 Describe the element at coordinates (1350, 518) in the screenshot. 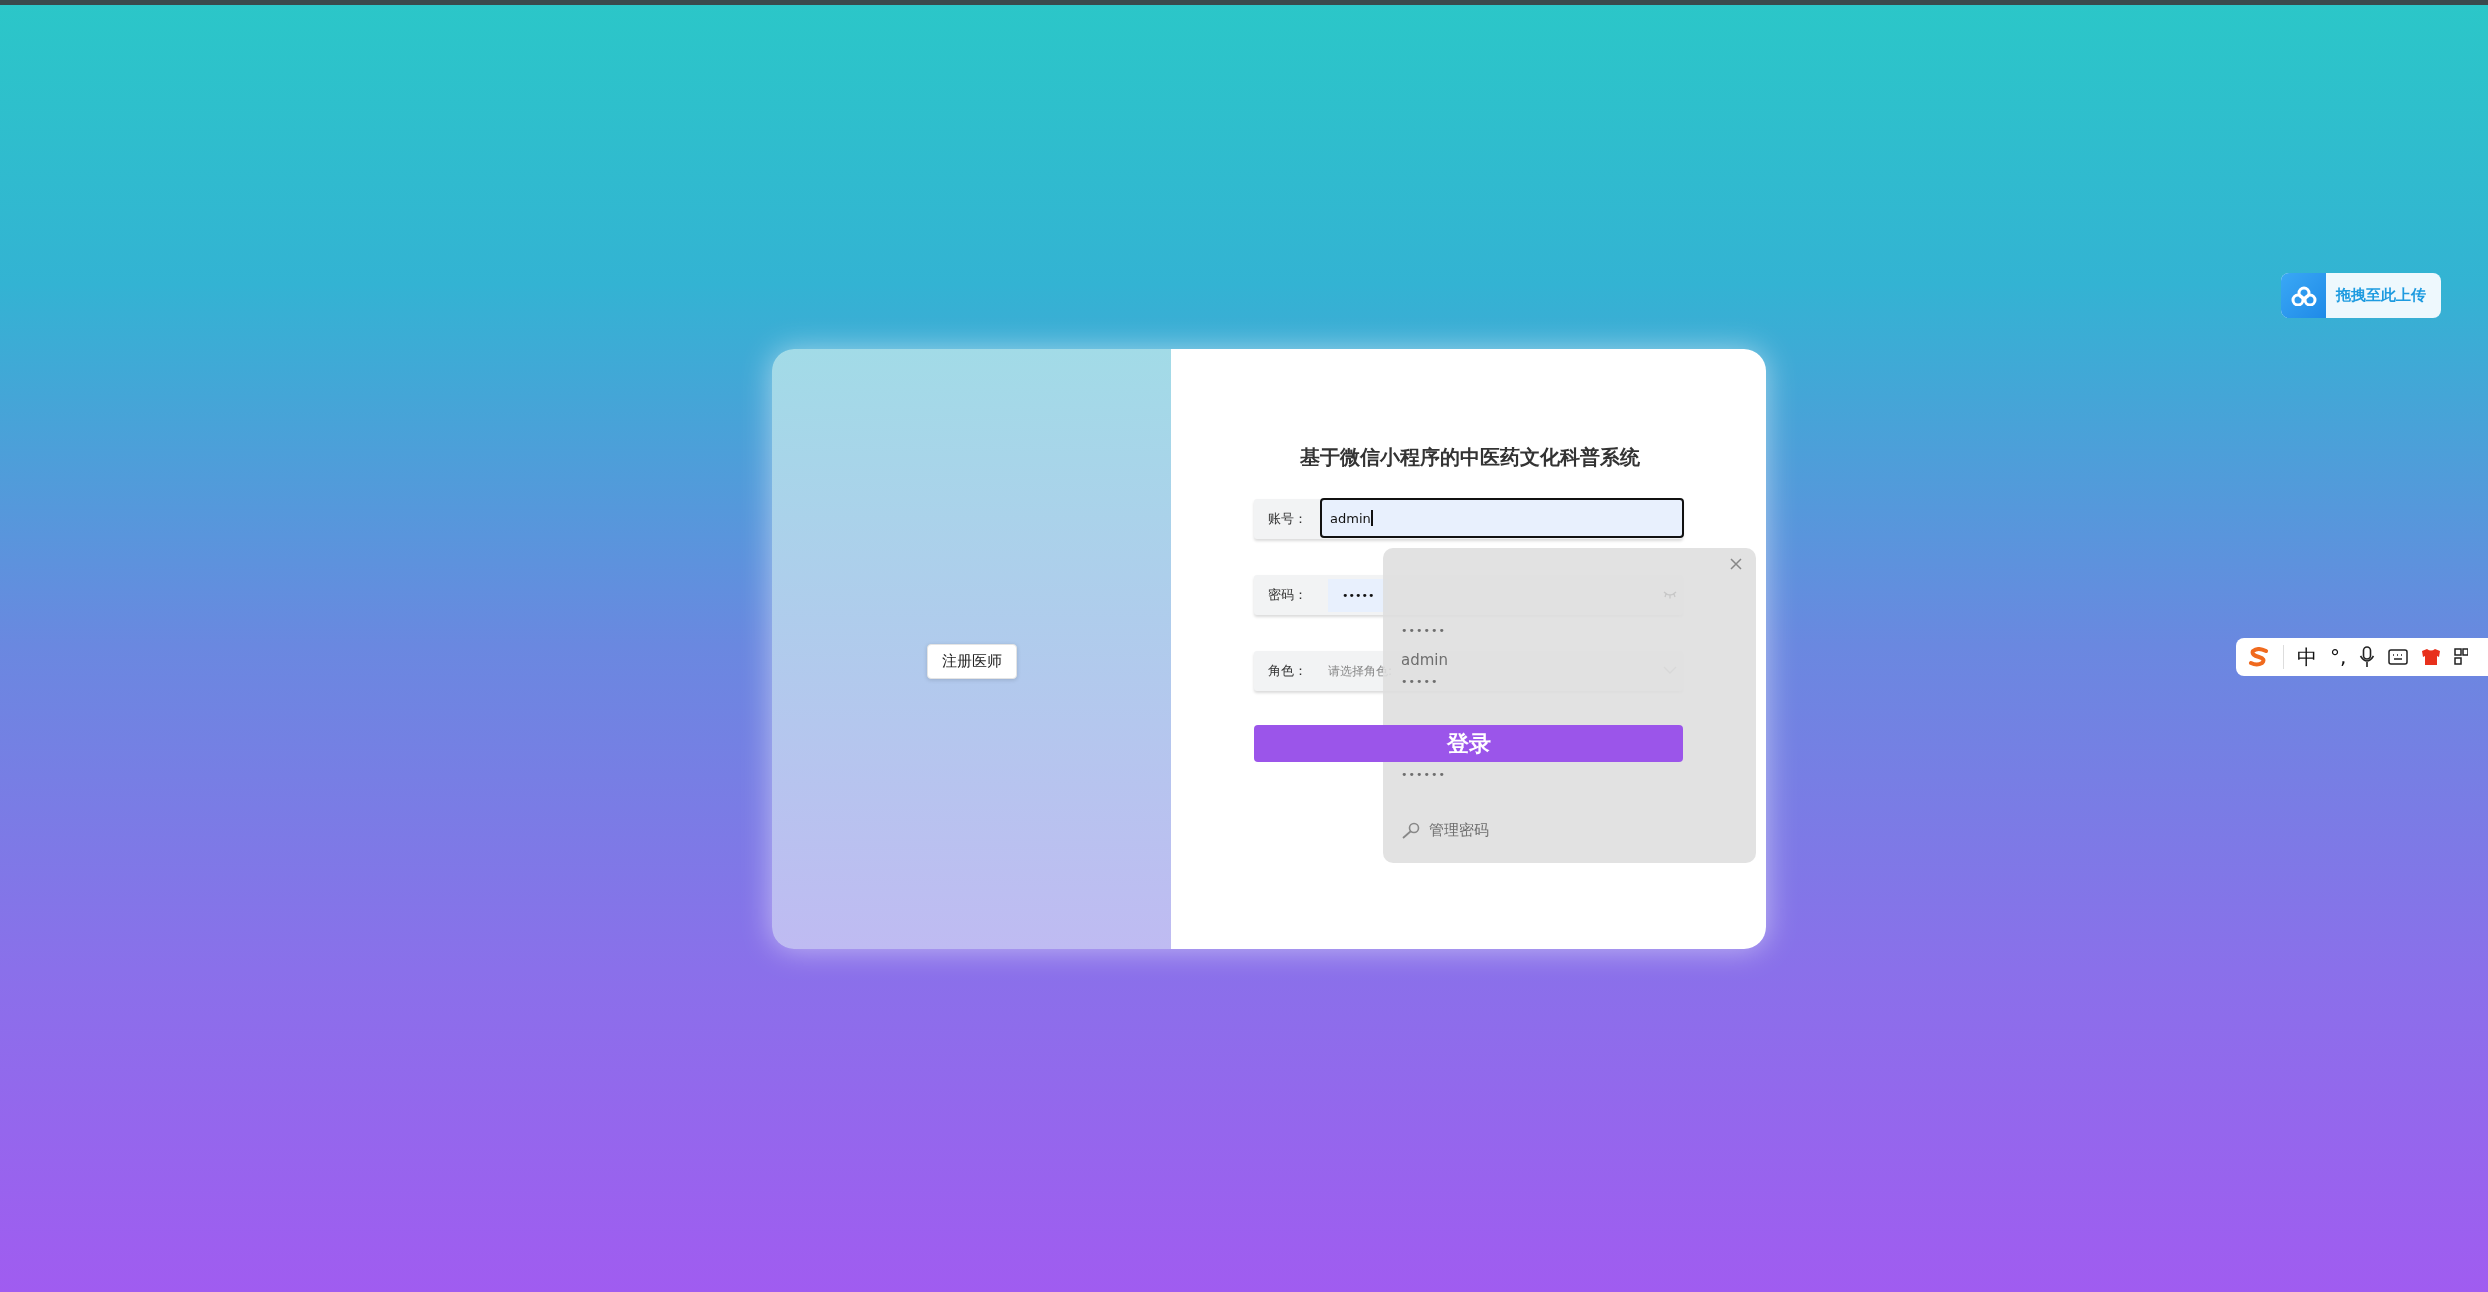

I see `account-value: admin` at that location.